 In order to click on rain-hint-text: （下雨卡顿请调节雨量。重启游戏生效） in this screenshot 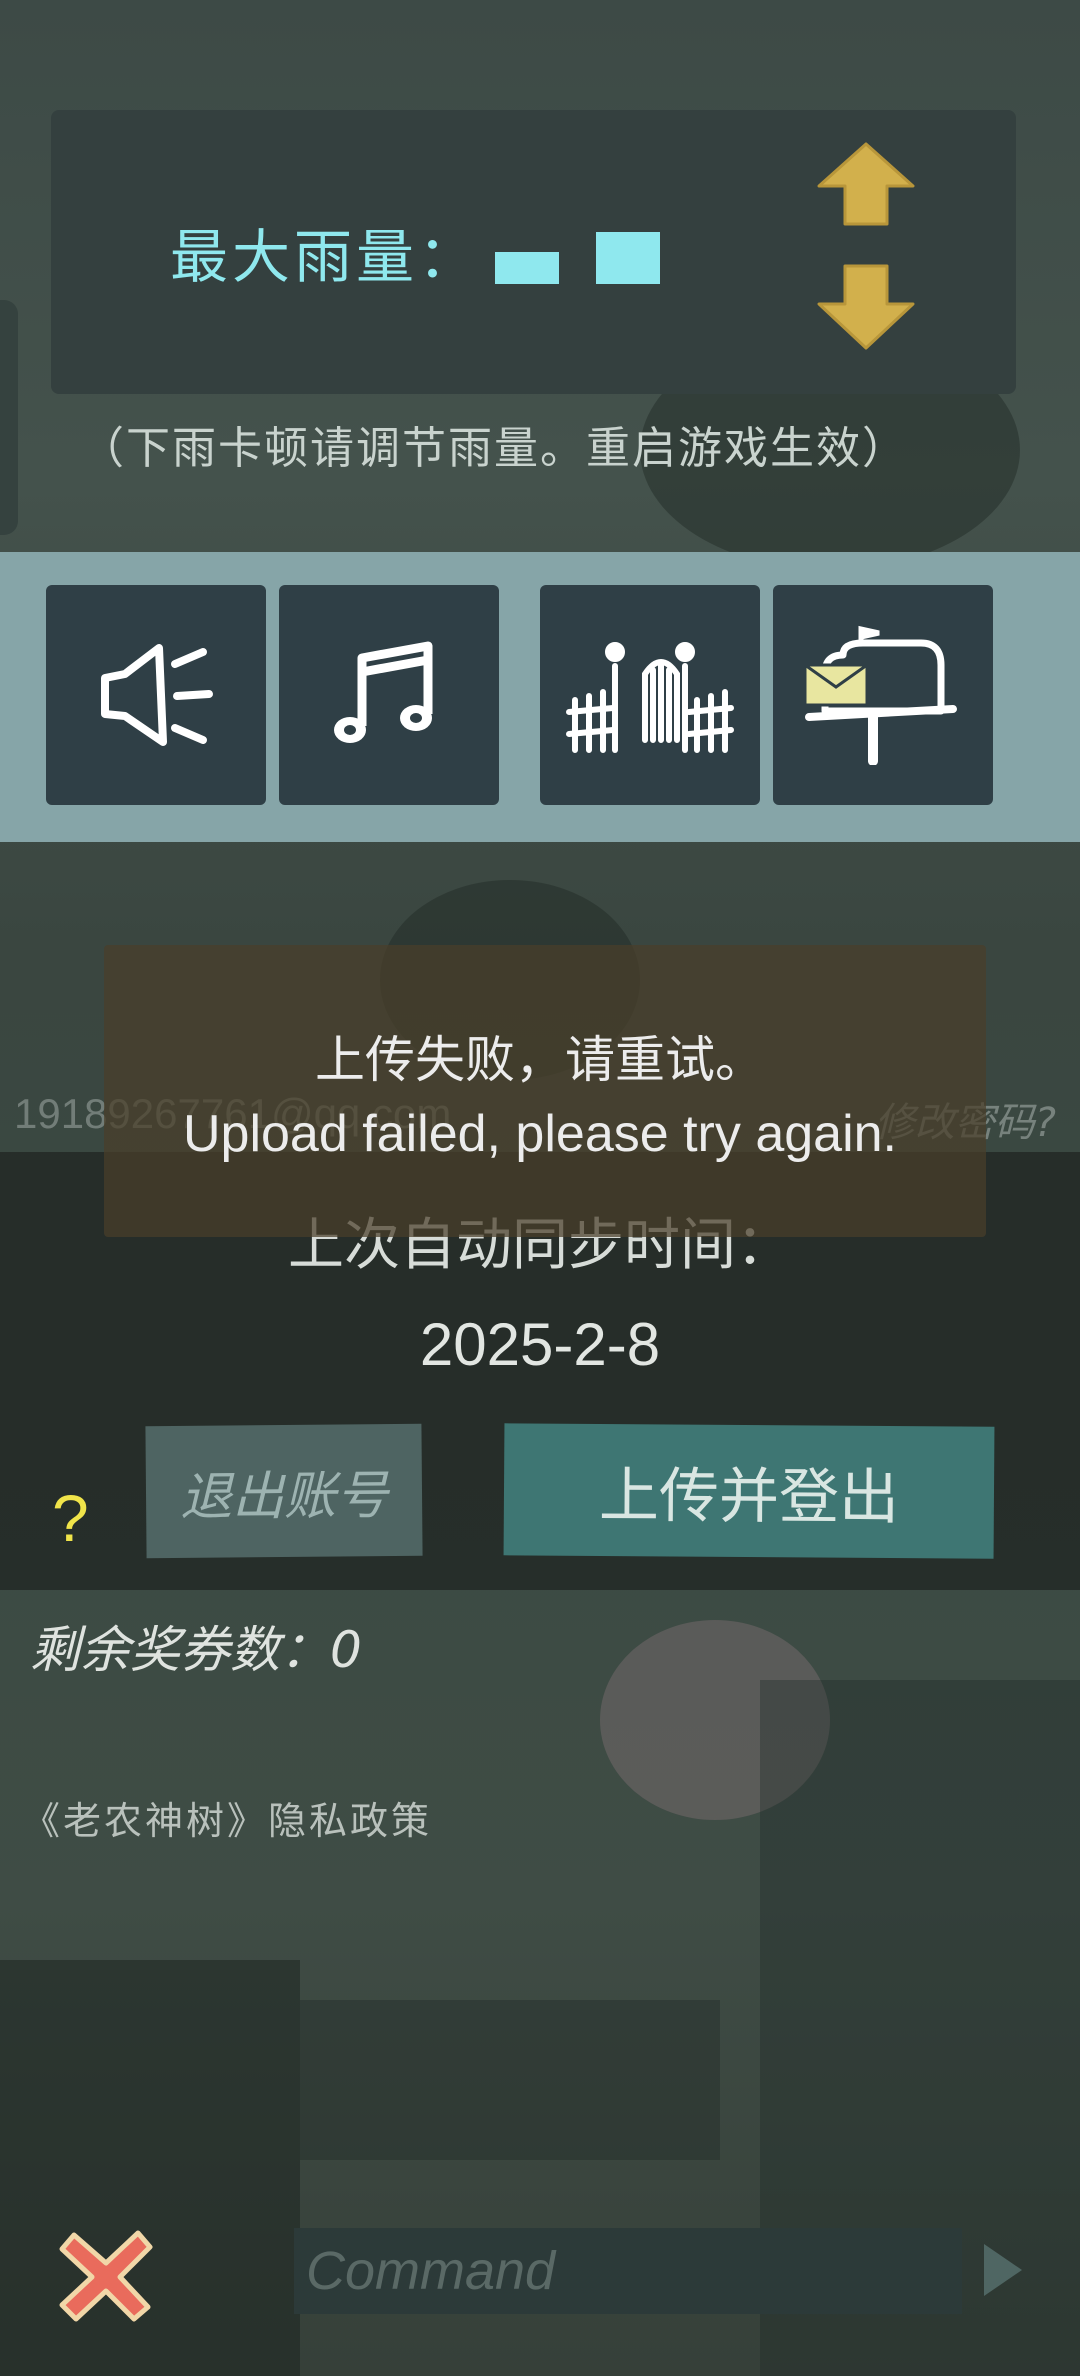, I will do `click(494, 448)`.